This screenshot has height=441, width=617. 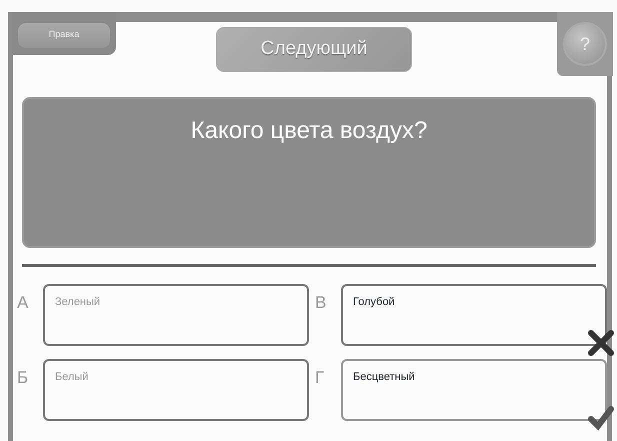 I want to click on answer-box: Белый, so click(x=176, y=390).